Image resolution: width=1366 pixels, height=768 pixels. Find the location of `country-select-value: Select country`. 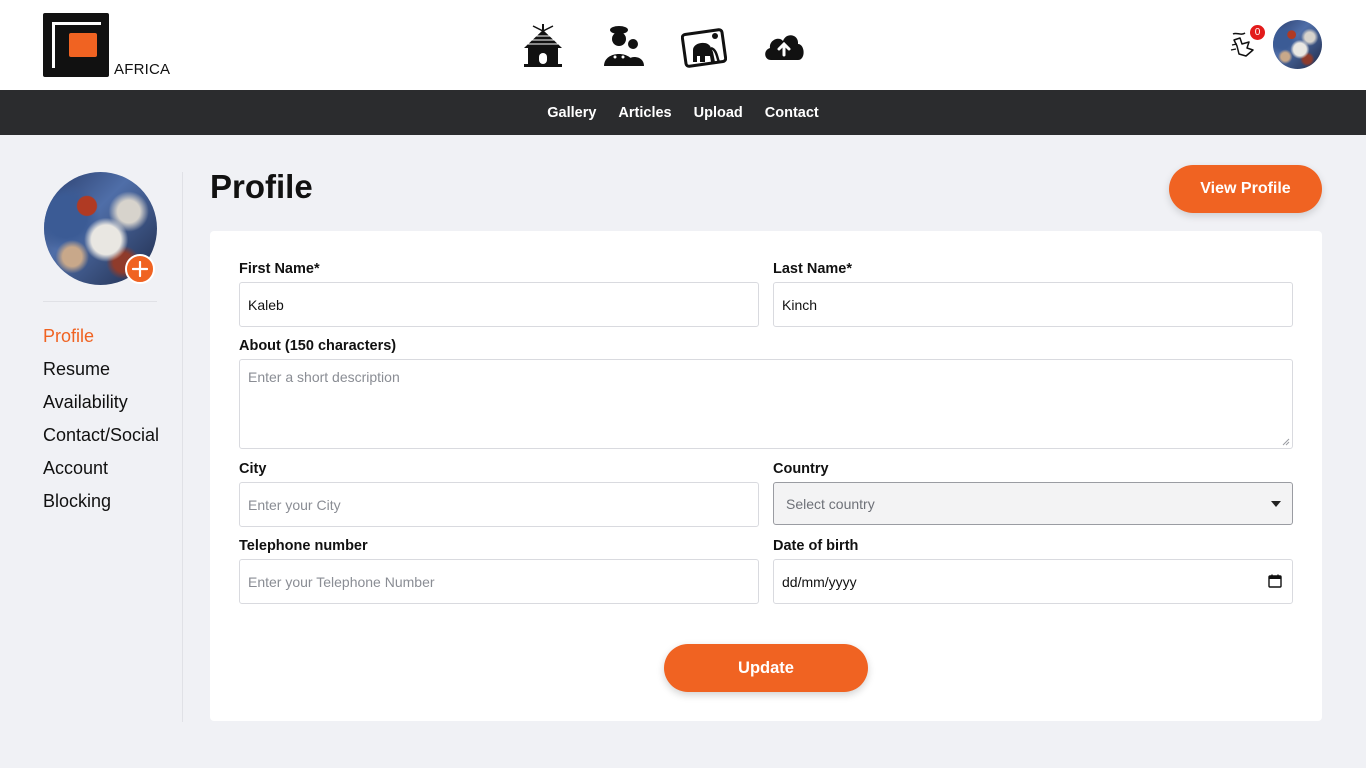

country-select-value: Select country is located at coordinates (830, 503).